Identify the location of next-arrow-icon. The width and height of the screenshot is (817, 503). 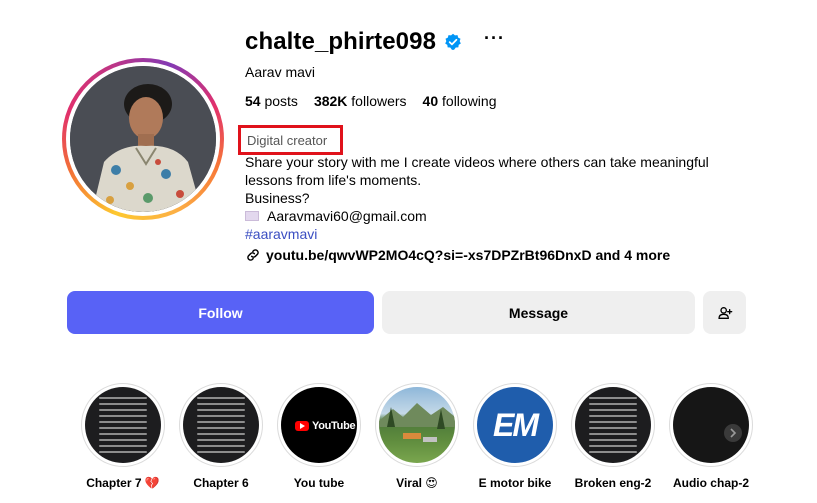
(733, 433).